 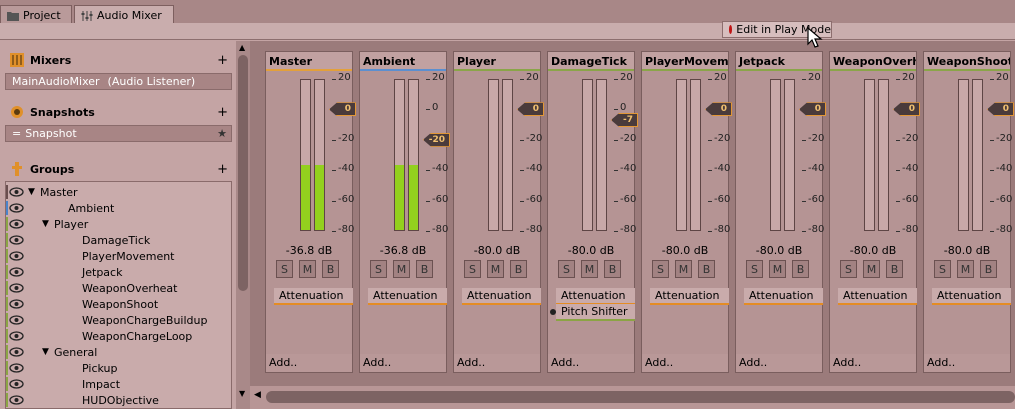 I want to click on mixer-scrollbar: ◀, so click(x=632, y=397).